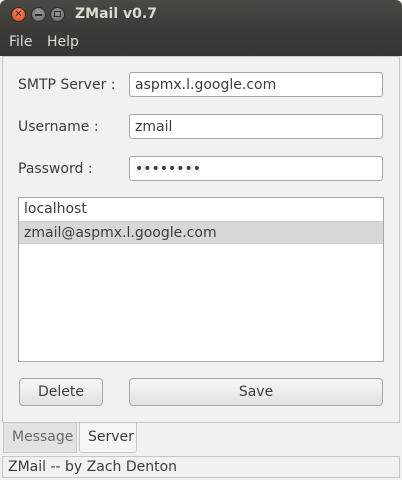 This screenshot has width=402, height=480. I want to click on maximize-icon, so click(57, 14).